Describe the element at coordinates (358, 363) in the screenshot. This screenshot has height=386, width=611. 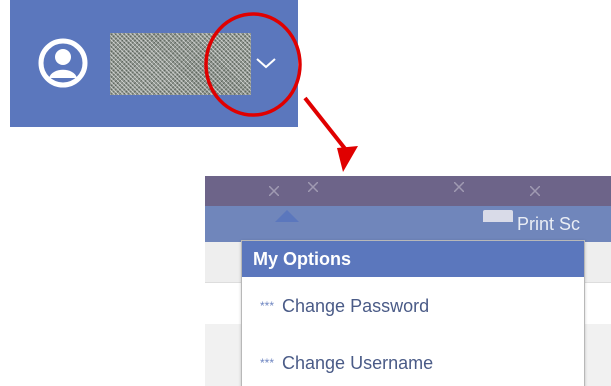
I see `menu-item-label: Change Username` at that location.